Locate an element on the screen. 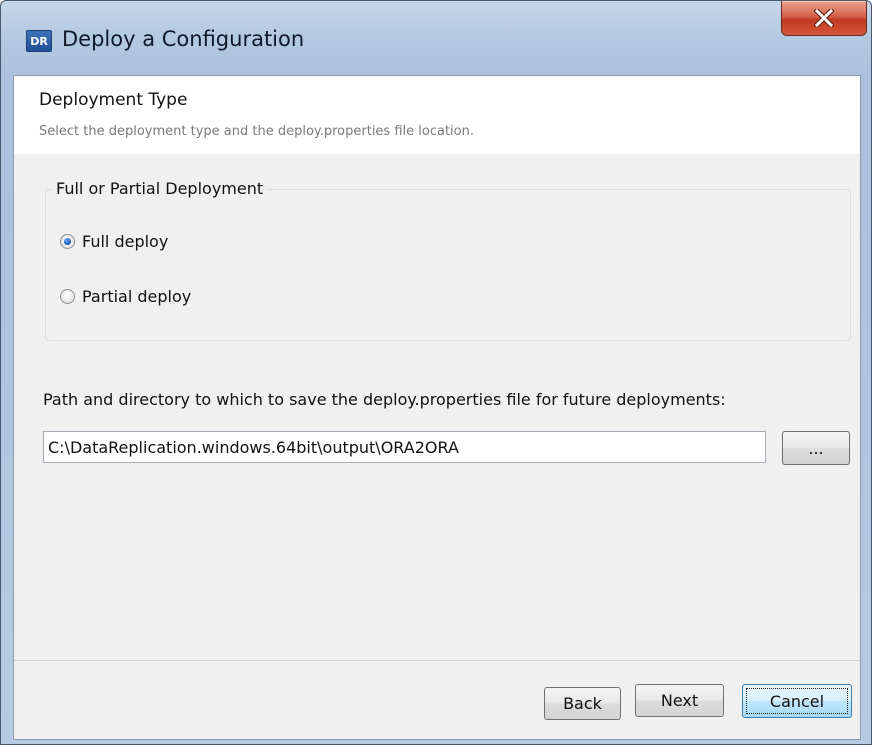 The image size is (872, 745). radio-selected-icon is located at coordinates (67, 241).